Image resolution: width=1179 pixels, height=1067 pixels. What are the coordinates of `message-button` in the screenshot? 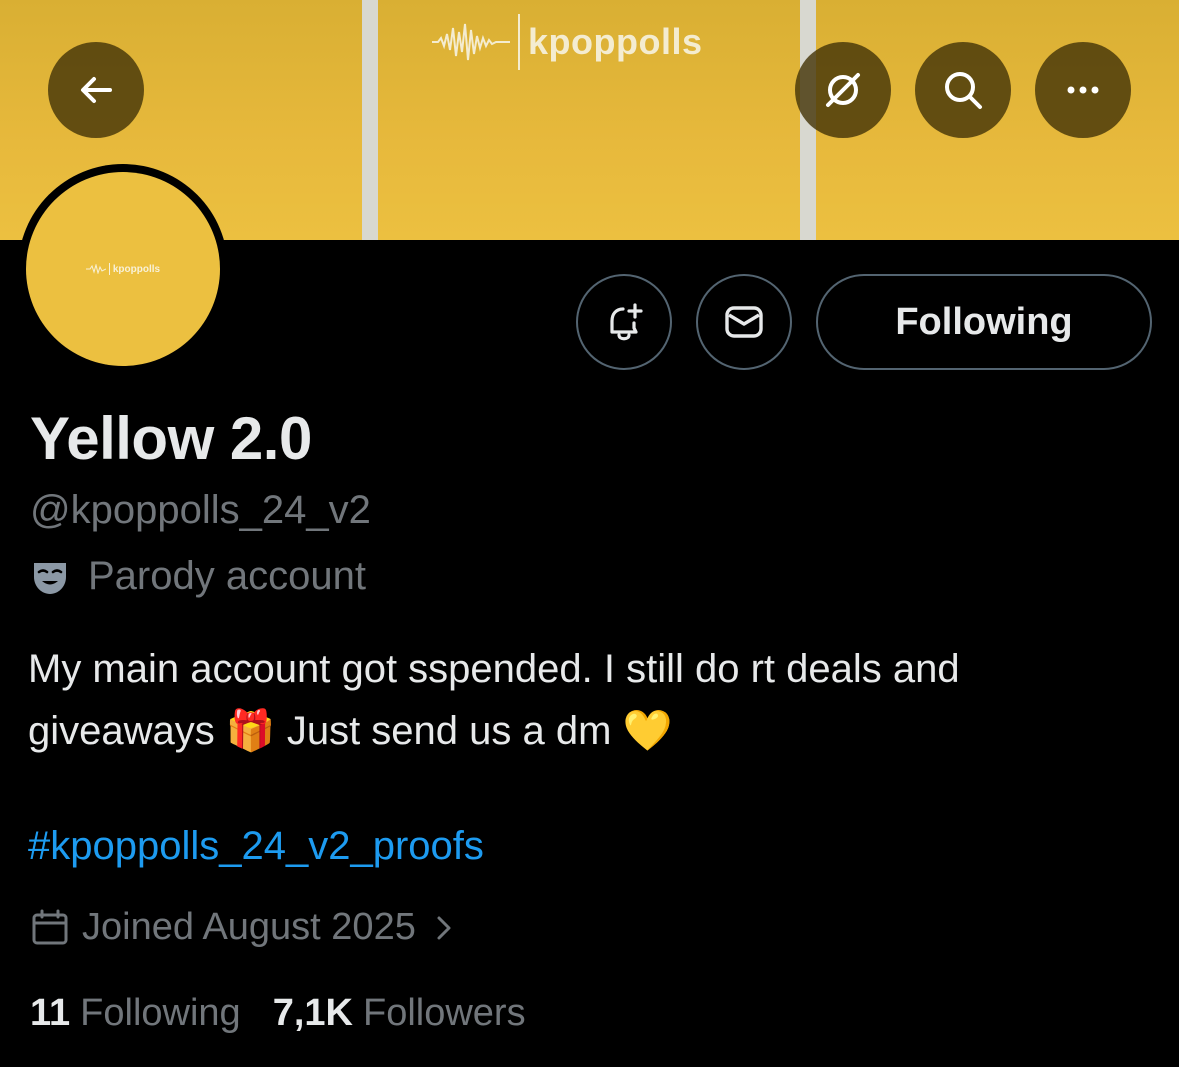 It's located at (744, 322).